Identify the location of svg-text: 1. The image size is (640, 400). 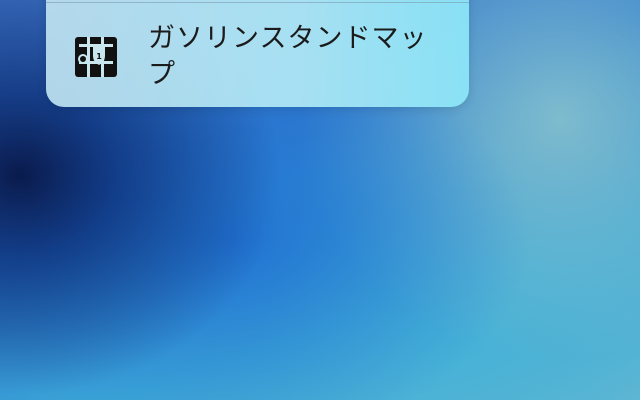
(99, 56).